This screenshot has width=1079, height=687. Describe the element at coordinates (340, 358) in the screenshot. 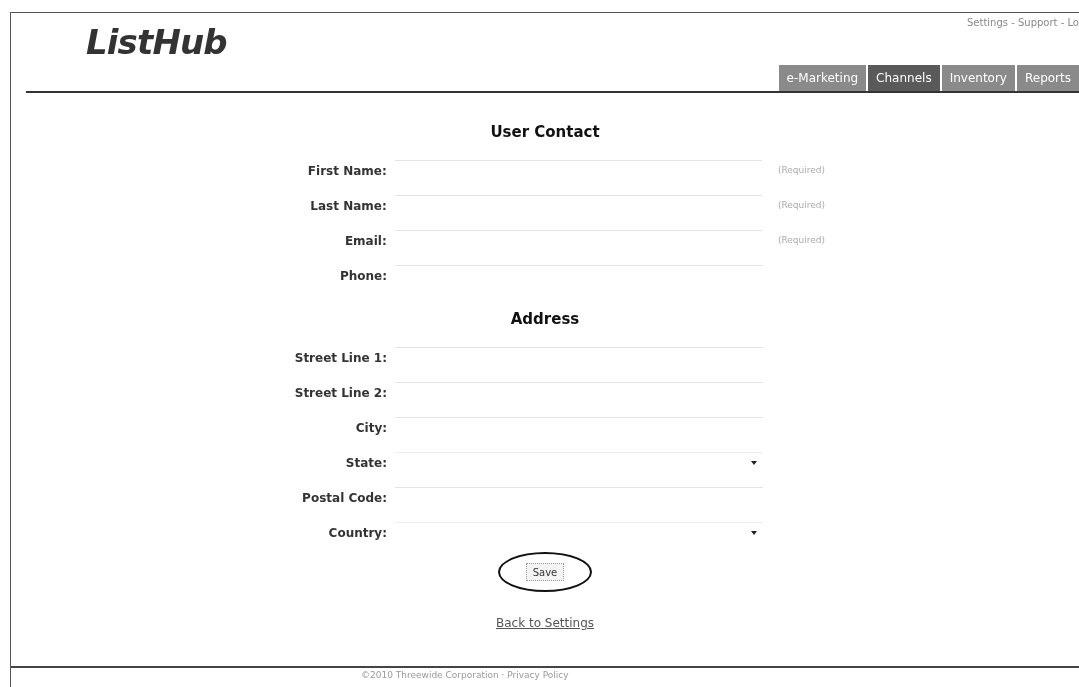

I see `field-label: Street Line 1:` at that location.